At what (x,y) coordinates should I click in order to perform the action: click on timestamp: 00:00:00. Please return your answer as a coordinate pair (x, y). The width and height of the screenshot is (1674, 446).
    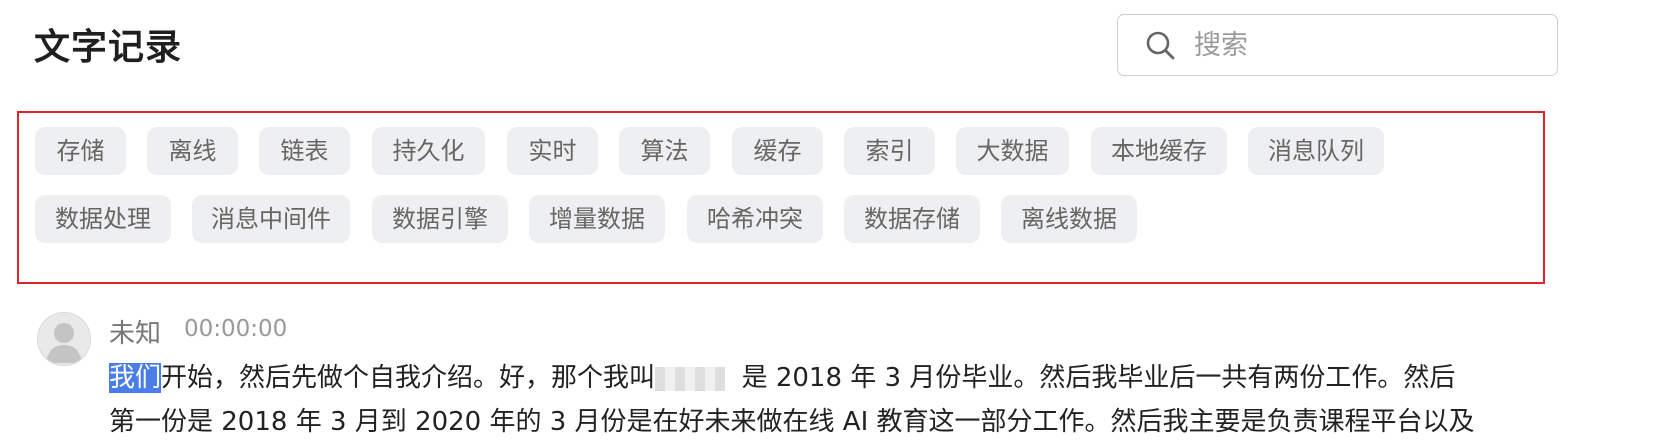
    Looking at the image, I should click on (235, 329).